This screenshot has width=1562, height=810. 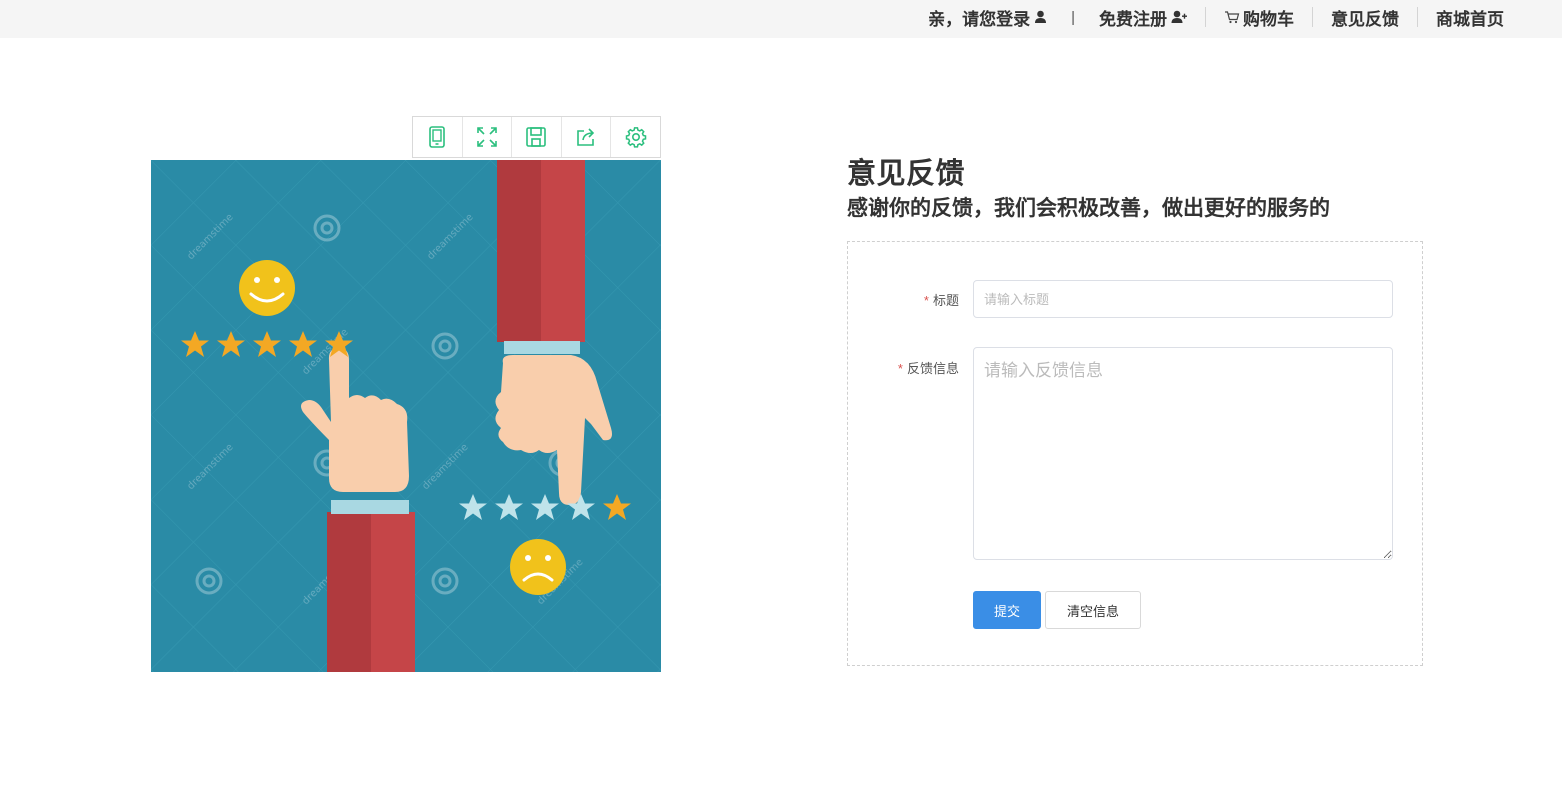 I want to click on page-title: 意见反馈, so click(x=906, y=174).